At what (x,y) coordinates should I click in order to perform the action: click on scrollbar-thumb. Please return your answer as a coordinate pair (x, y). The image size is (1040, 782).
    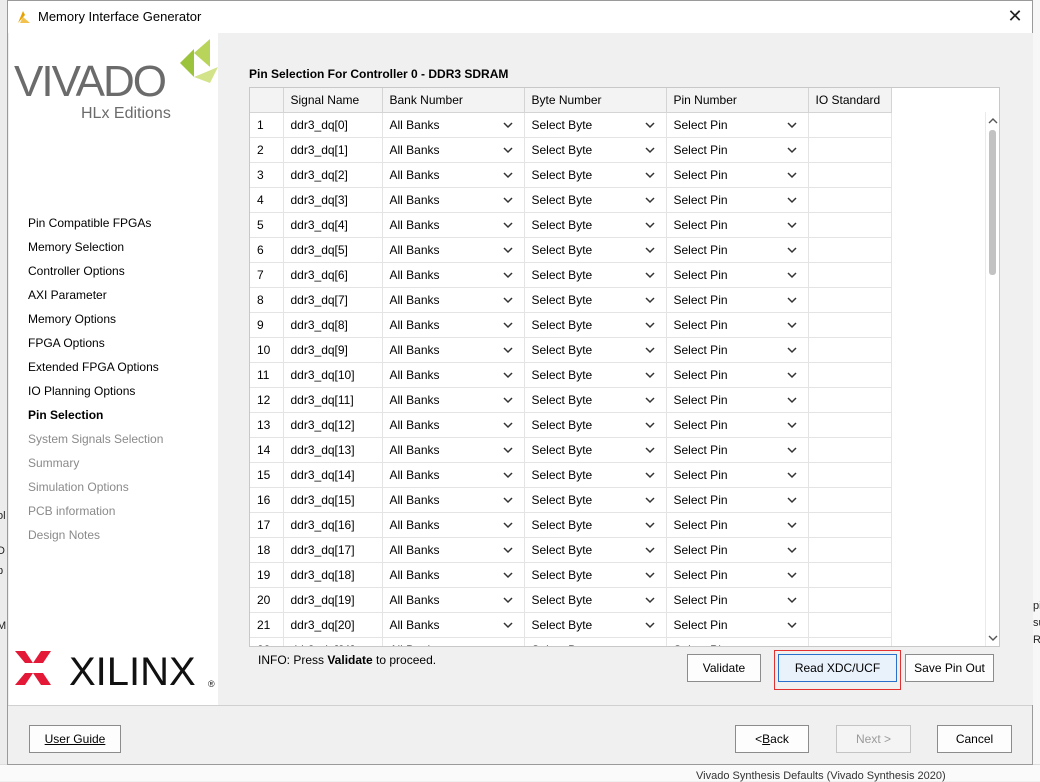
    Looking at the image, I should click on (992, 202).